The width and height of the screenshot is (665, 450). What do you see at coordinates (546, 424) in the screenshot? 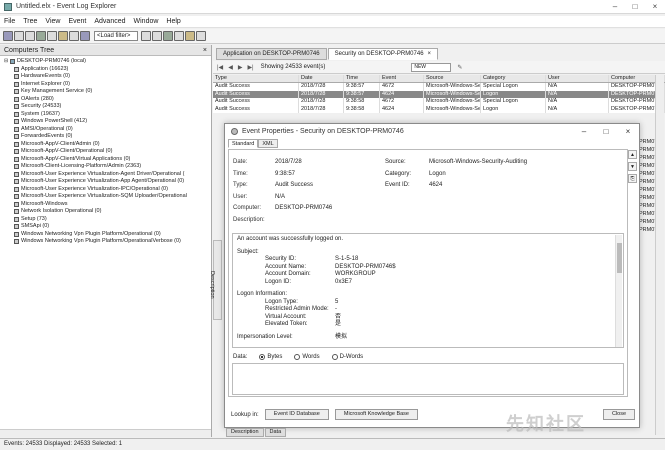
I see `watermark: 先知社区` at bounding box center [546, 424].